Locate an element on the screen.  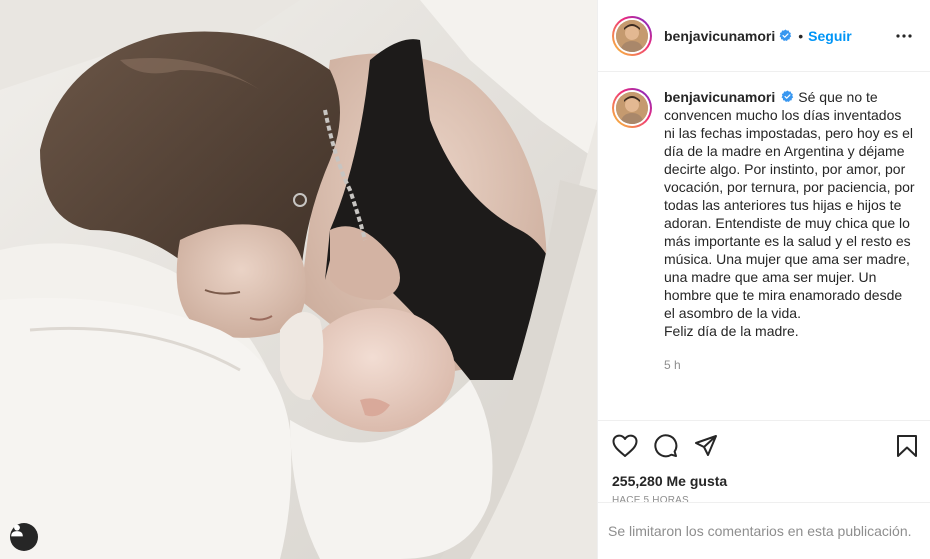
author-avatar is located at coordinates (632, 35).